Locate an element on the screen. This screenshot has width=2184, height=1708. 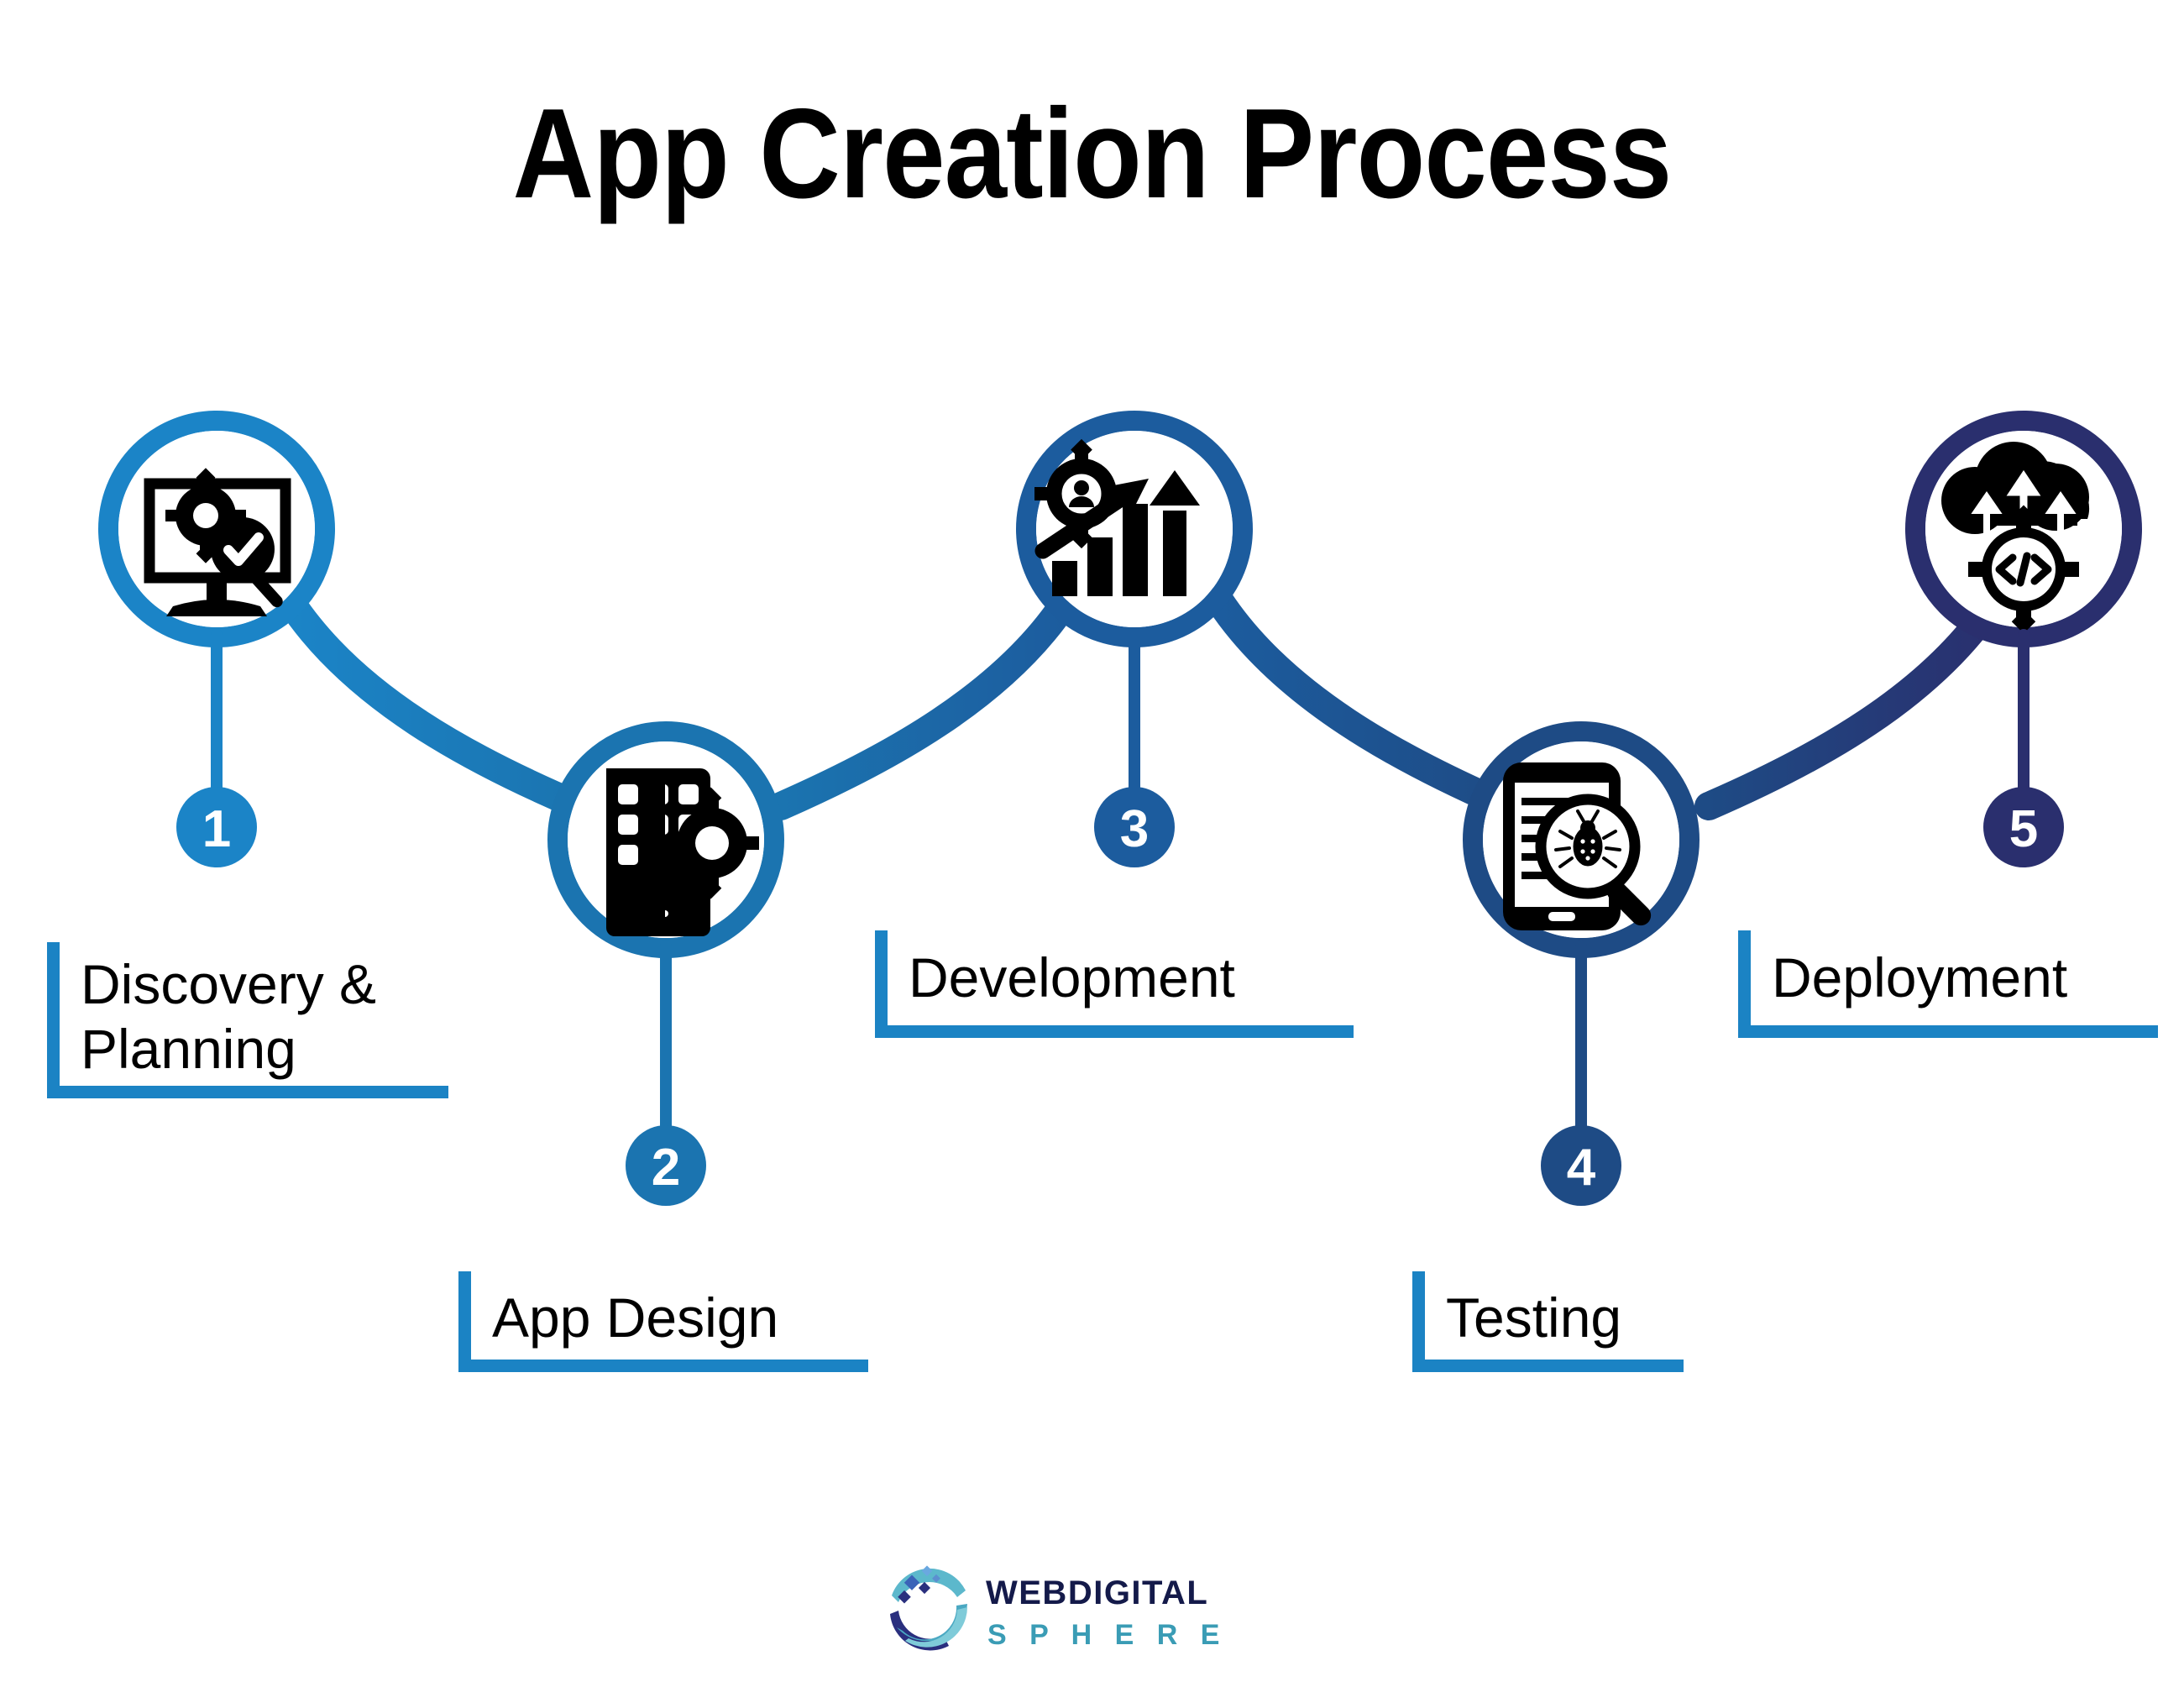
logo-text-line-2: S P H E R E is located at coordinates (1107, 1635).